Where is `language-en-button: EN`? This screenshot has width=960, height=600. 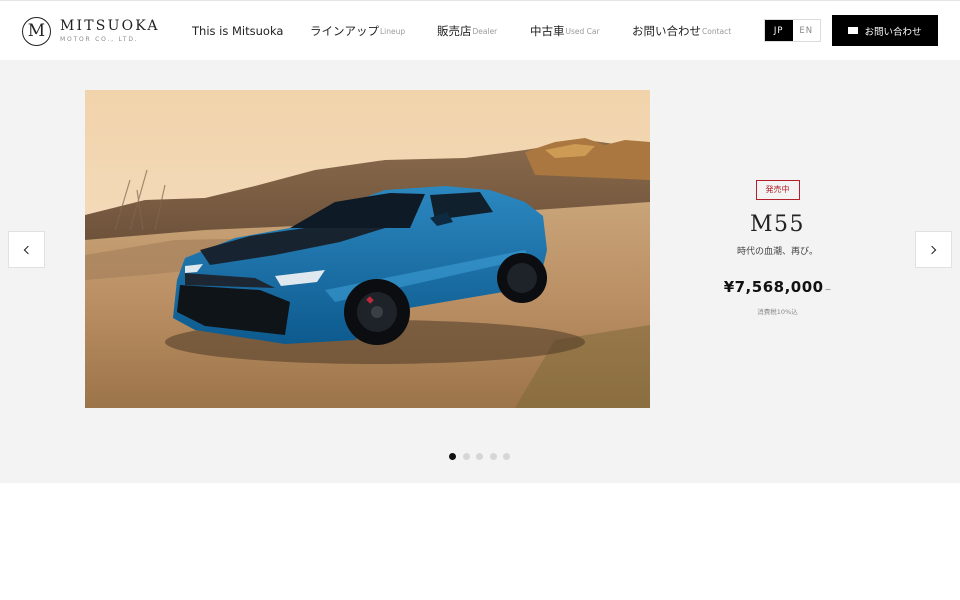
language-en-button: EN is located at coordinates (806, 30).